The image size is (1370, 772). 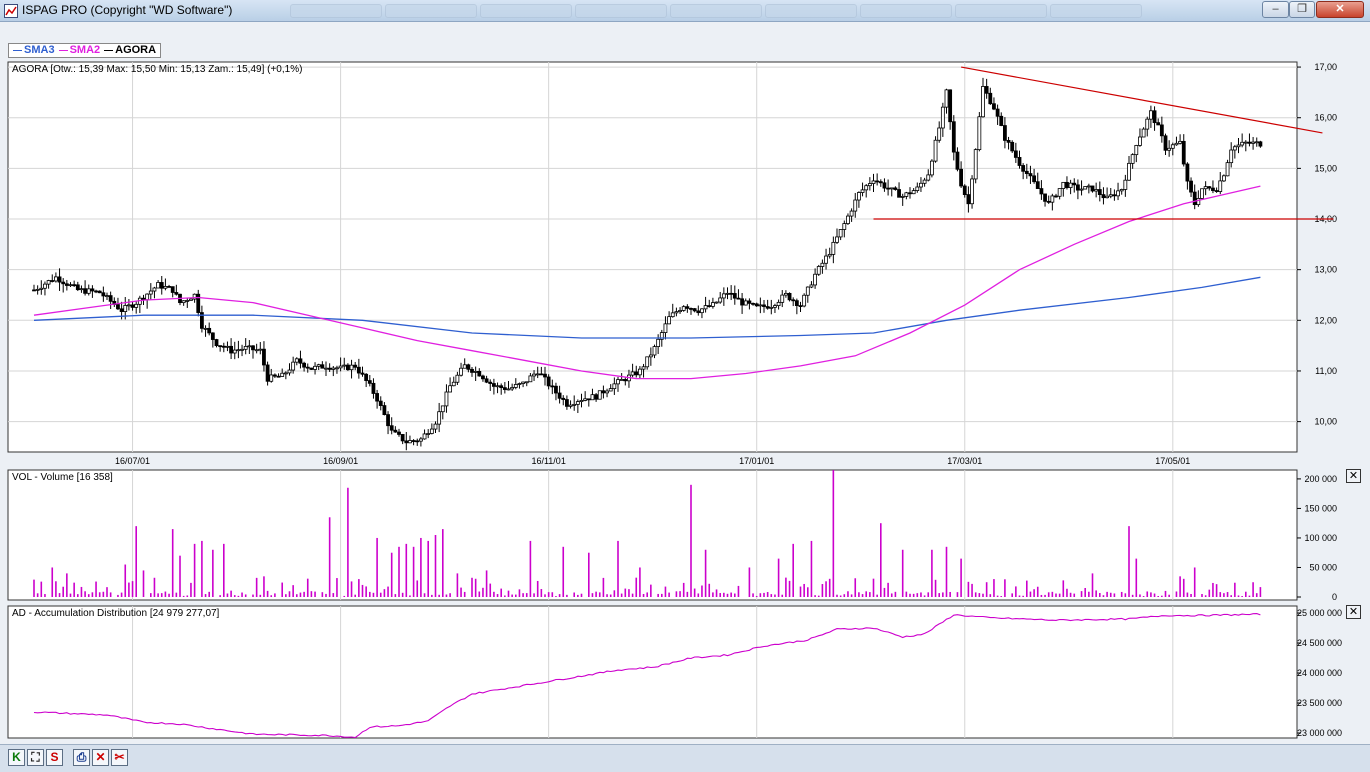 What do you see at coordinates (1353, 612) in the screenshot?
I see `close-ad-panel-button: ✕` at bounding box center [1353, 612].